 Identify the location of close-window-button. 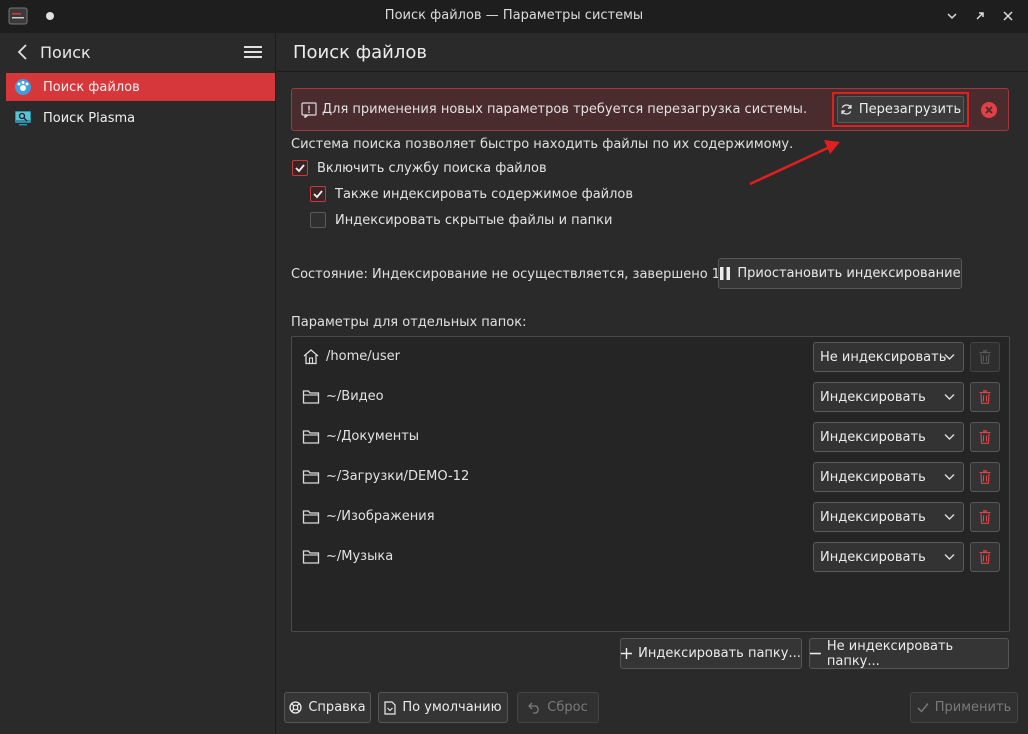
(1008, 16).